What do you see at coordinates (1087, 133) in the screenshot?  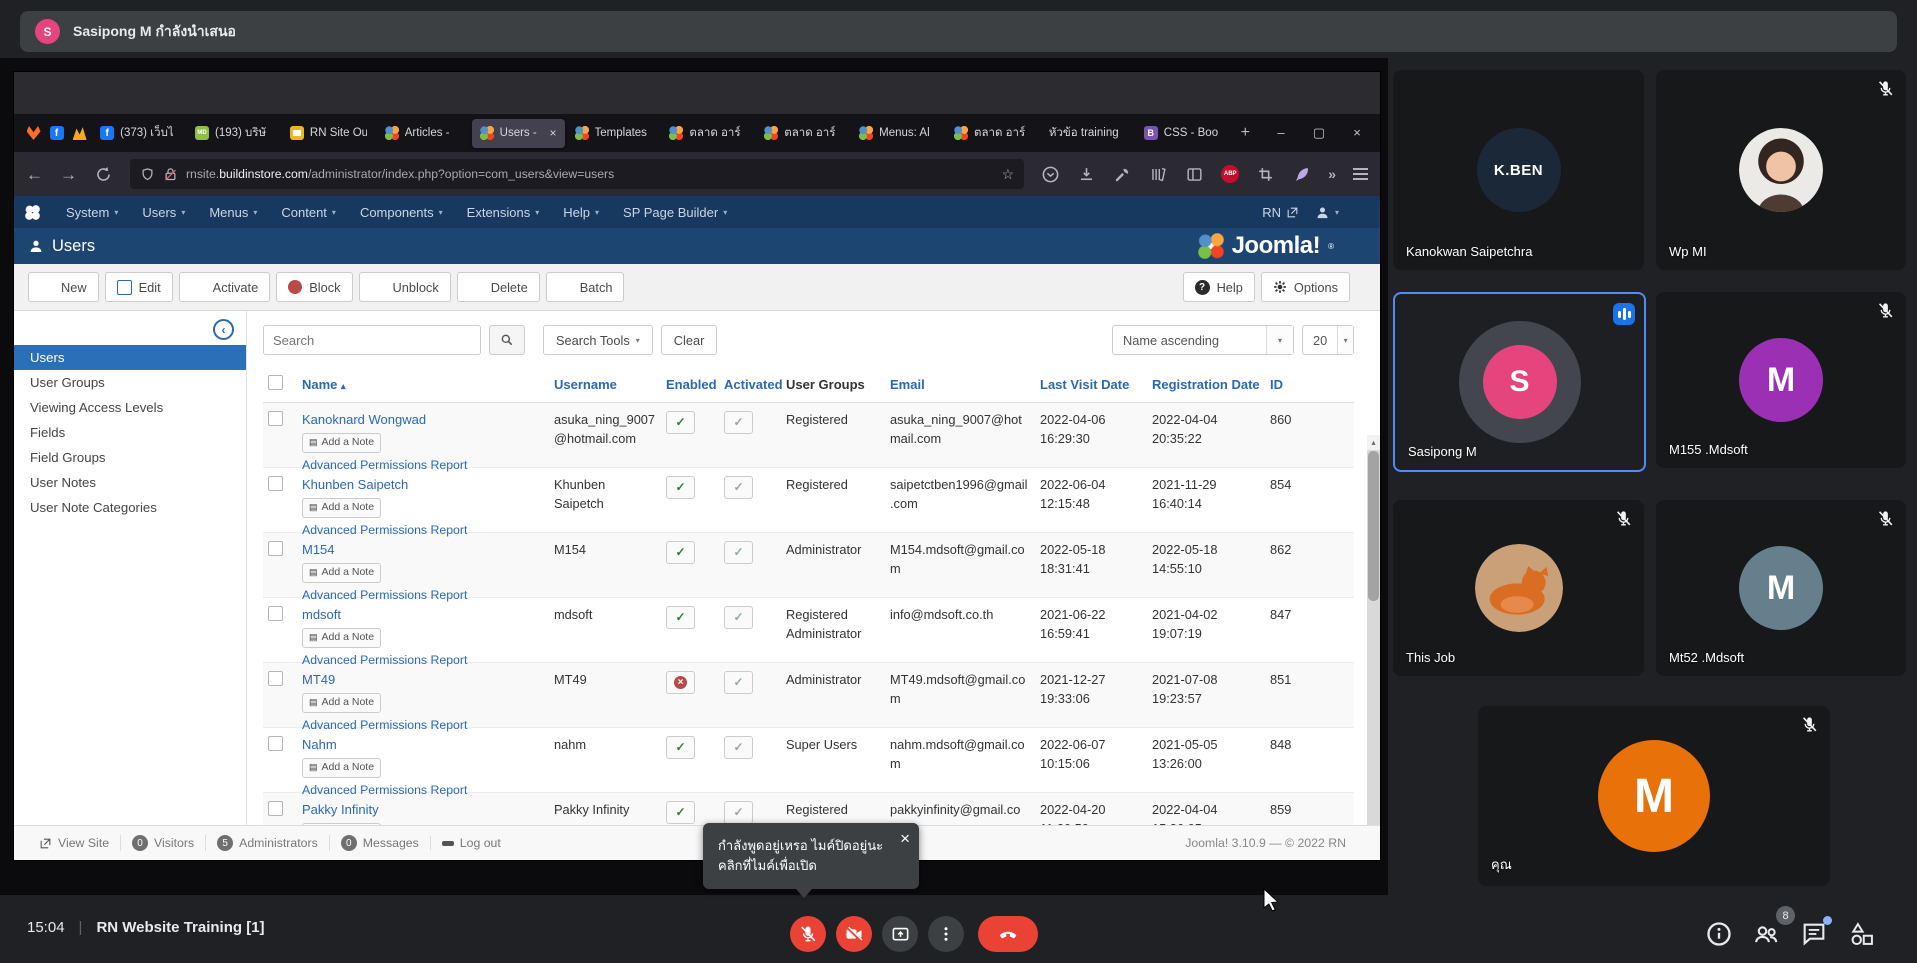 I see `browser-tab: หัวข้อ training` at bounding box center [1087, 133].